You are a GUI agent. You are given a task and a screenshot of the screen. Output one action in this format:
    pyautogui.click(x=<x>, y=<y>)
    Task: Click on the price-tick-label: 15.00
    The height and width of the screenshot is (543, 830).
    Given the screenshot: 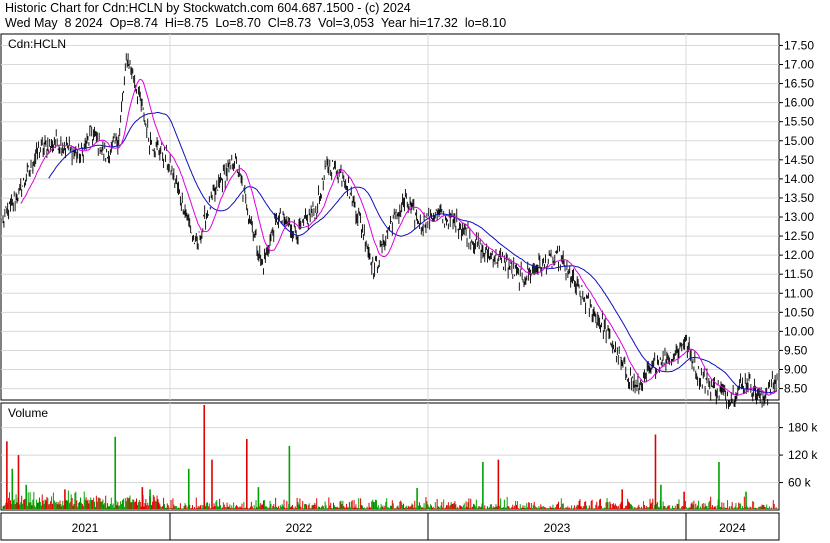 What is the action you would take?
    pyautogui.click(x=799, y=141)
    